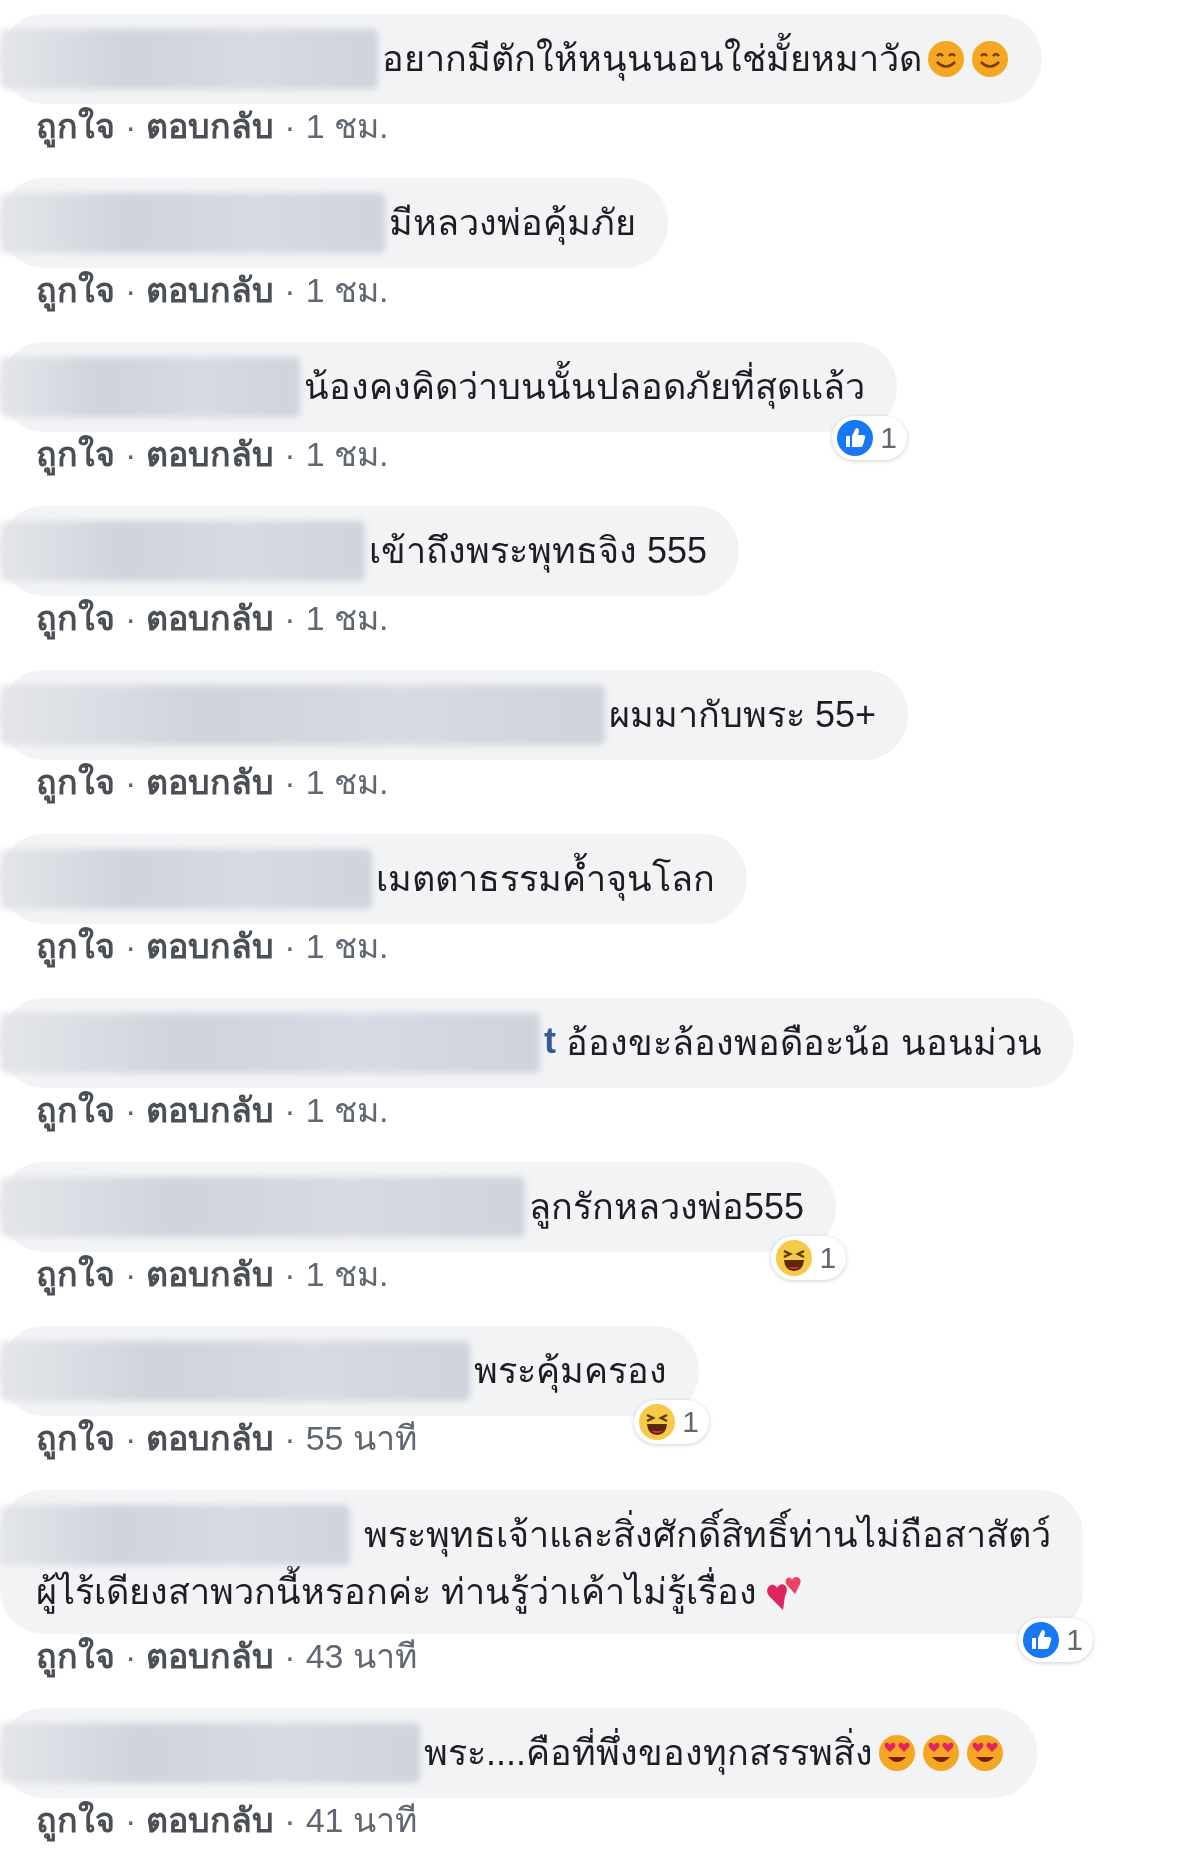 The image size is (1200, 1876). What do you see at coordinates (512, 224) in the screenshot?
I see `comment-text: มีหลวงพ่อคุ้มภัย` at bounding box center [512, 224].